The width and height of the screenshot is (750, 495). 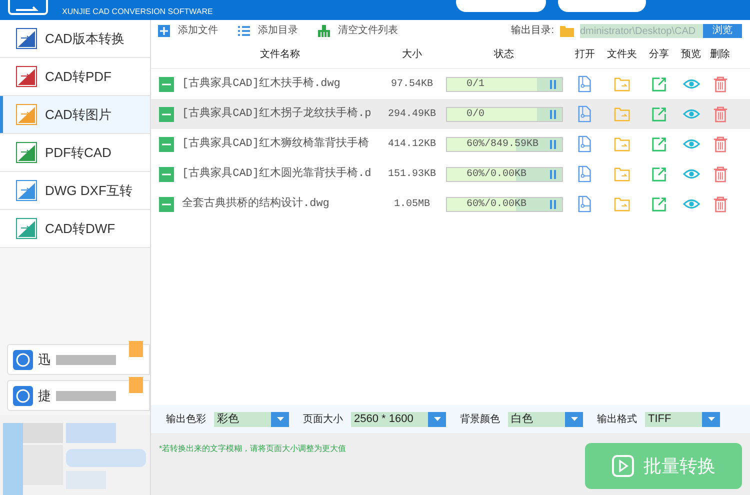 What do you see at coordinates (28, 8) in the screenshot?
I see `logo-icon` at bounding box center [28, 8].